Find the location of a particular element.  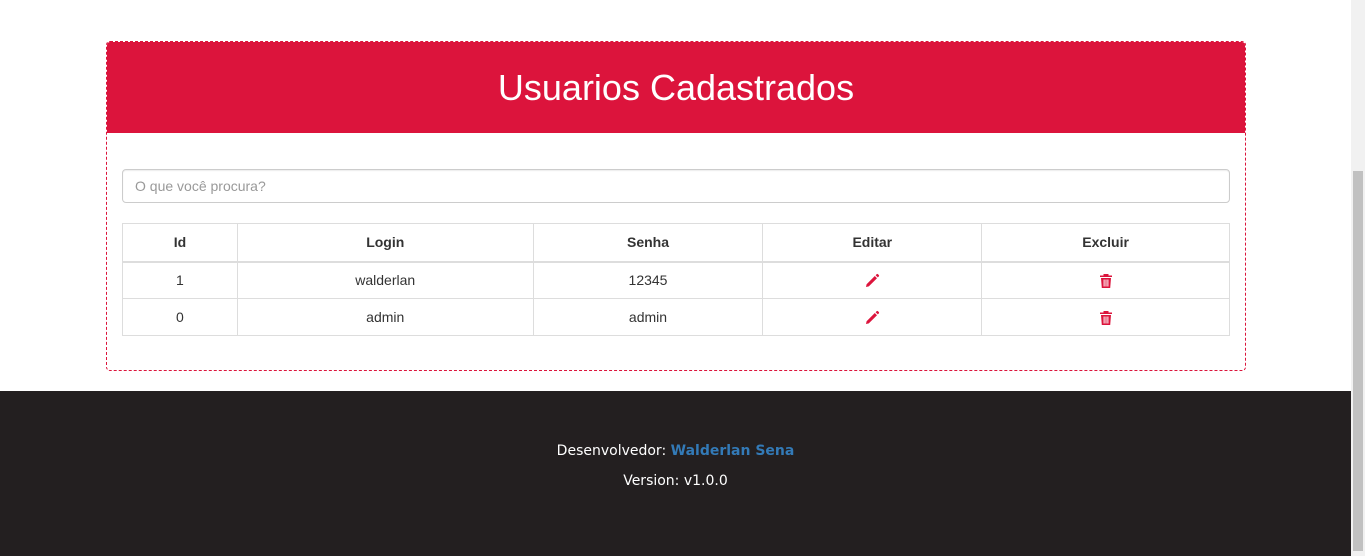

column-header-editar: Editar is located at coordinates (872, 243).